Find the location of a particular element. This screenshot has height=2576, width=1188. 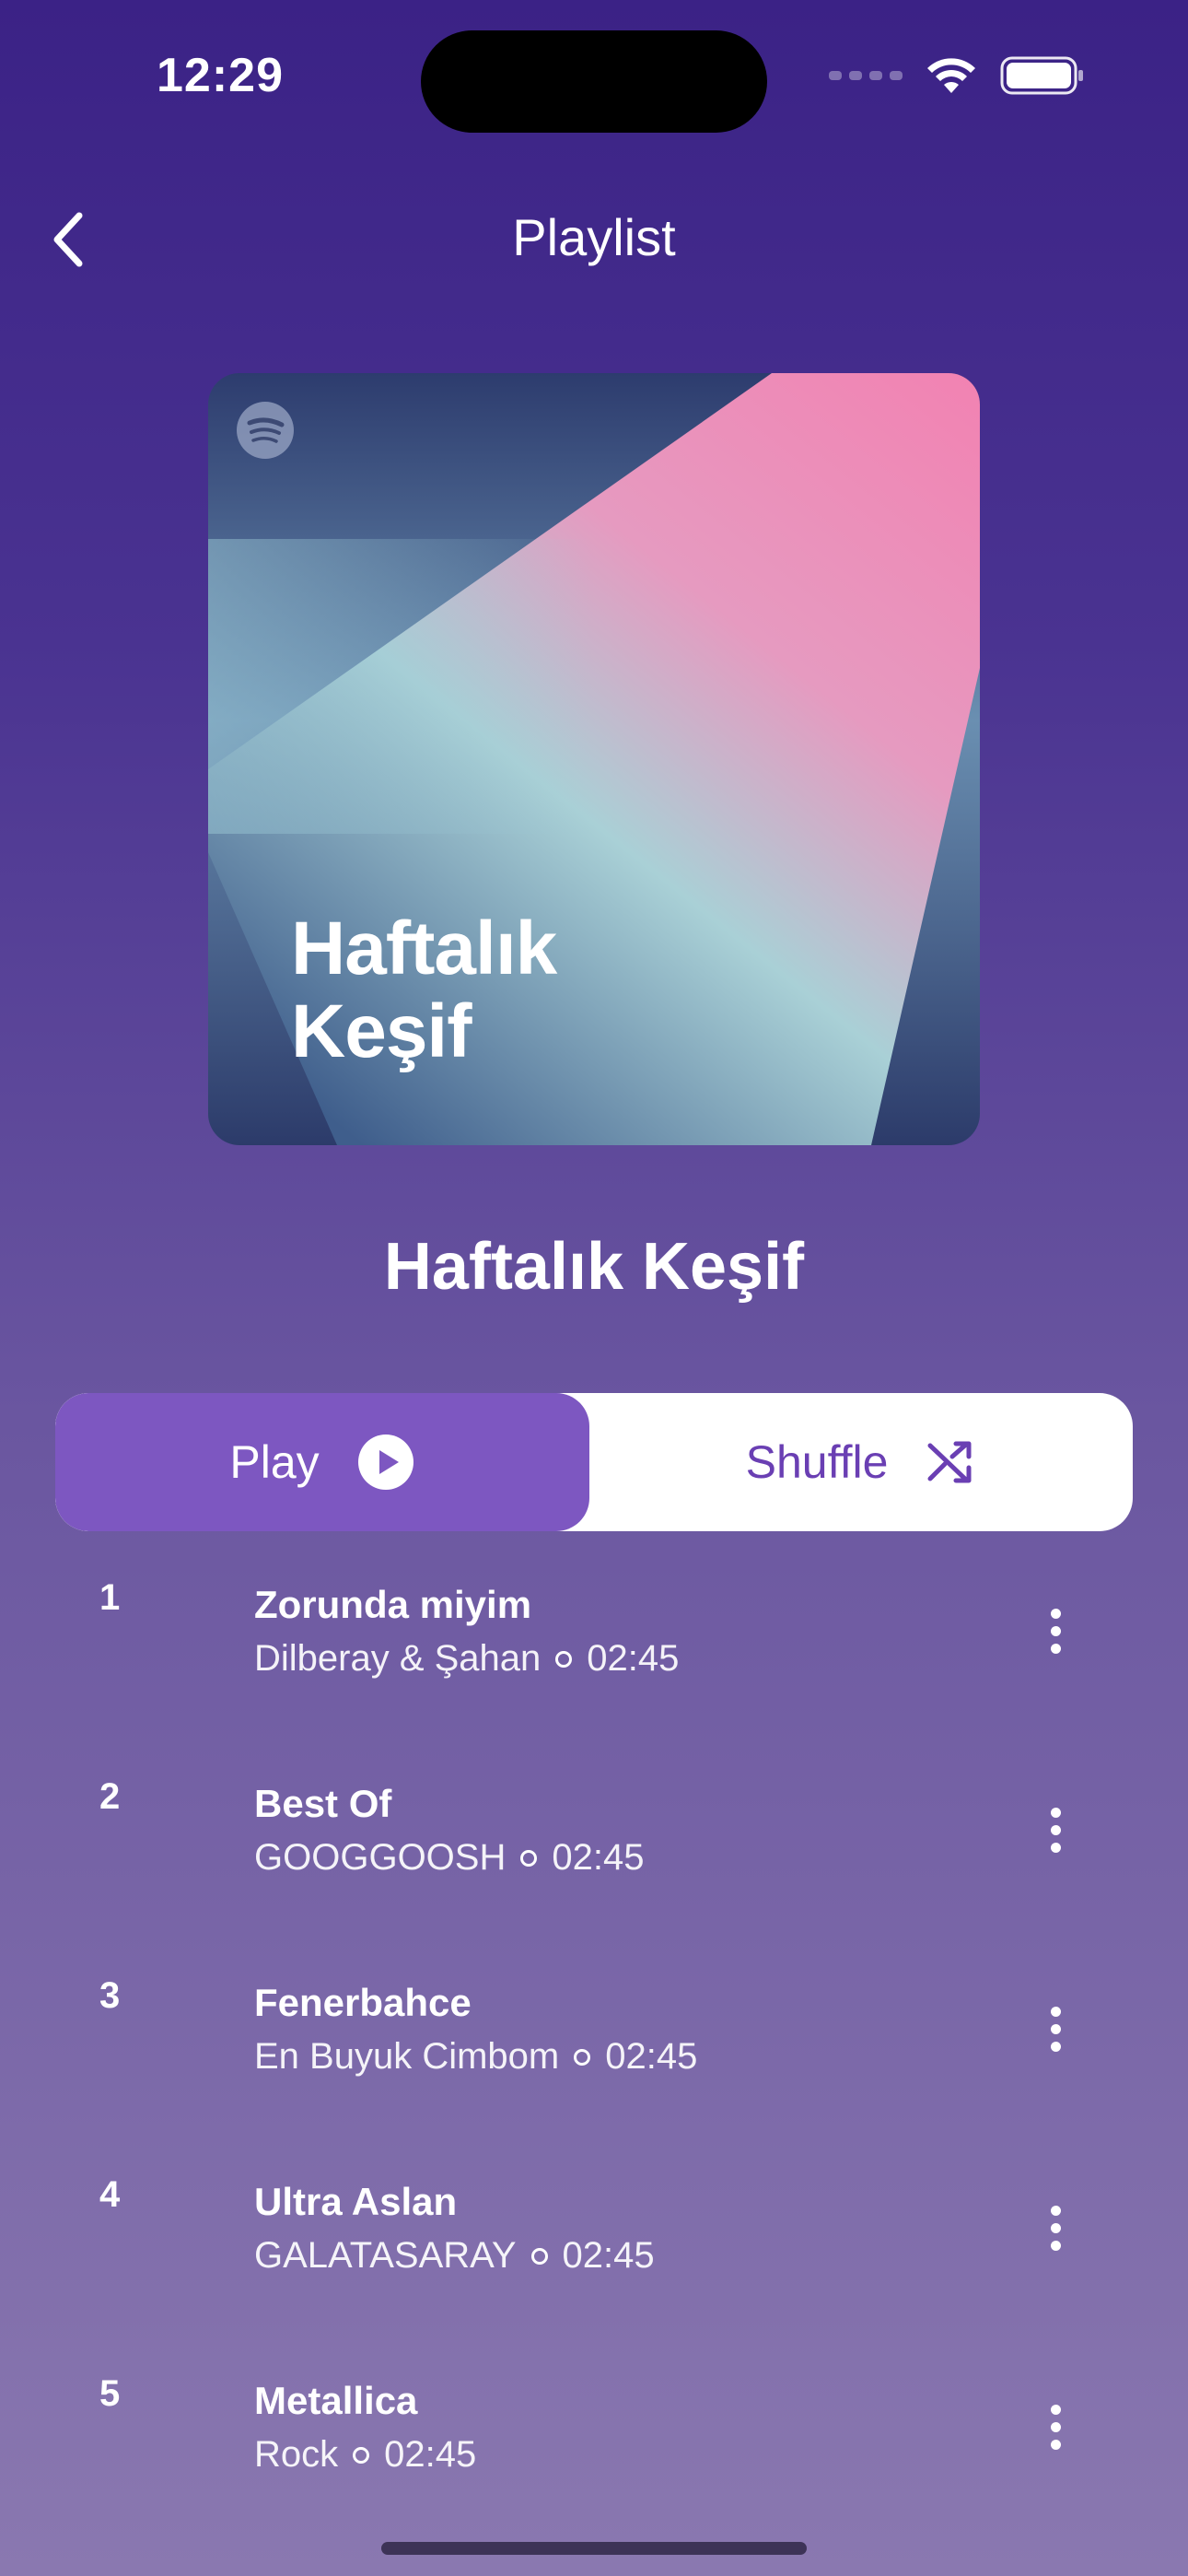

shuffle-icon is located at coordinates (949, 1462).